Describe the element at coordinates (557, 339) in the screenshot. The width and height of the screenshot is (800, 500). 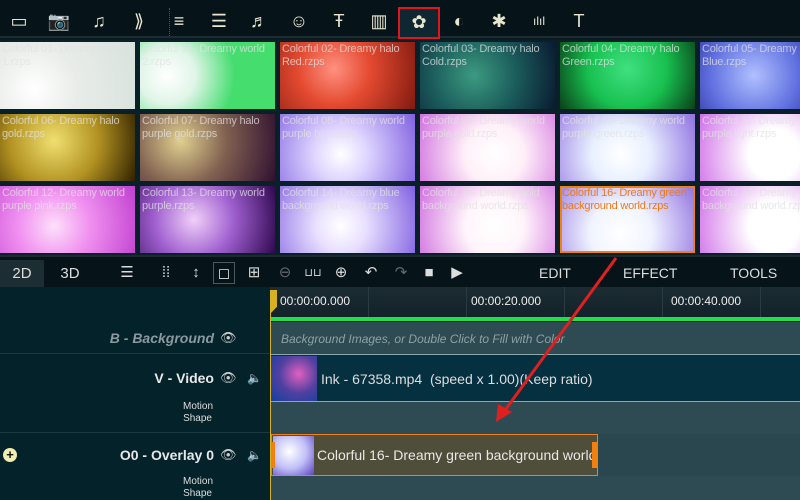
I see `annotation-arrow` at that location.